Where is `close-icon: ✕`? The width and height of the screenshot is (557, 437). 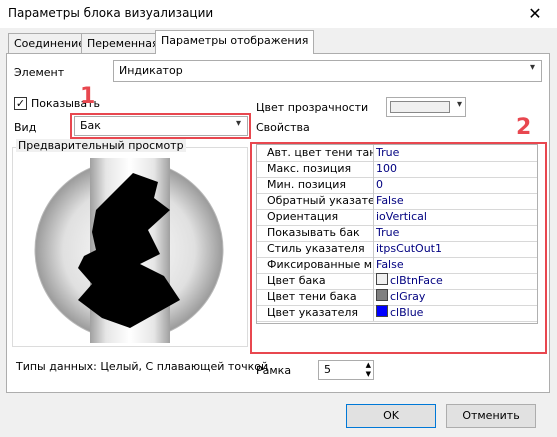 close-icon: ✕ is located at coordinates (535, 14).